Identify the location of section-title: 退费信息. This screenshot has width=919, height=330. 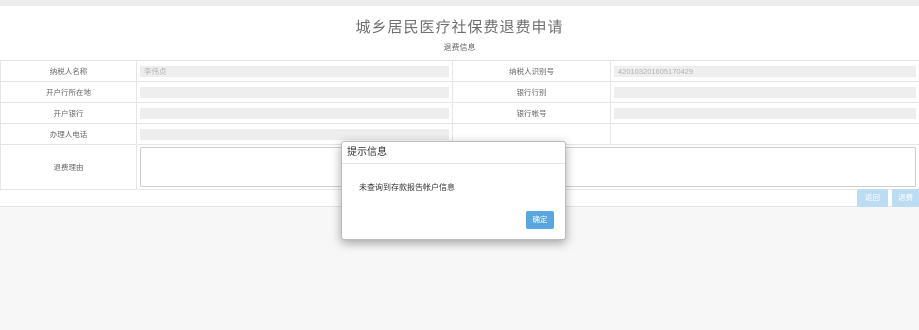
(459, 47).